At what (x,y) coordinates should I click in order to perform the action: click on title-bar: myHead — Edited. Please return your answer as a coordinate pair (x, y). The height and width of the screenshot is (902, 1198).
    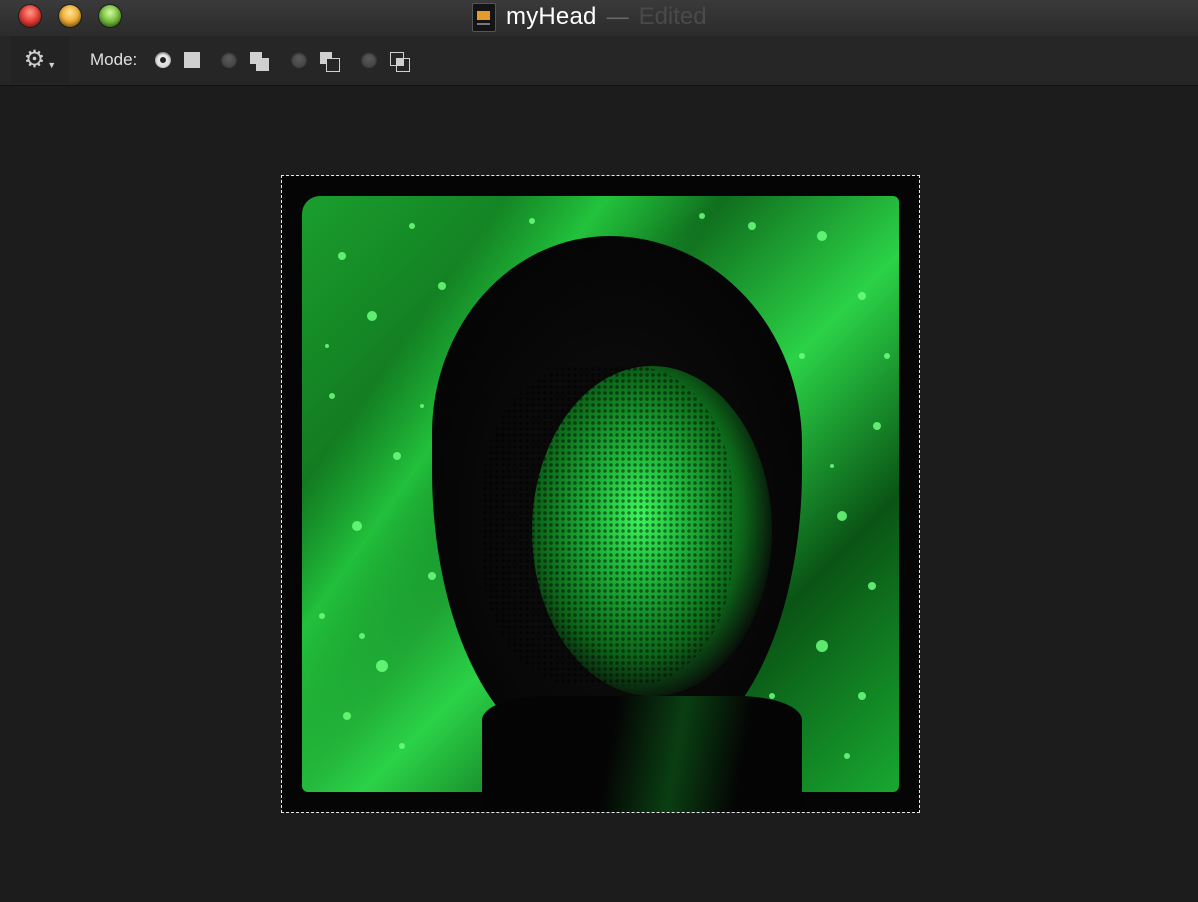
    Looking at the image, I should click on (599, 18).